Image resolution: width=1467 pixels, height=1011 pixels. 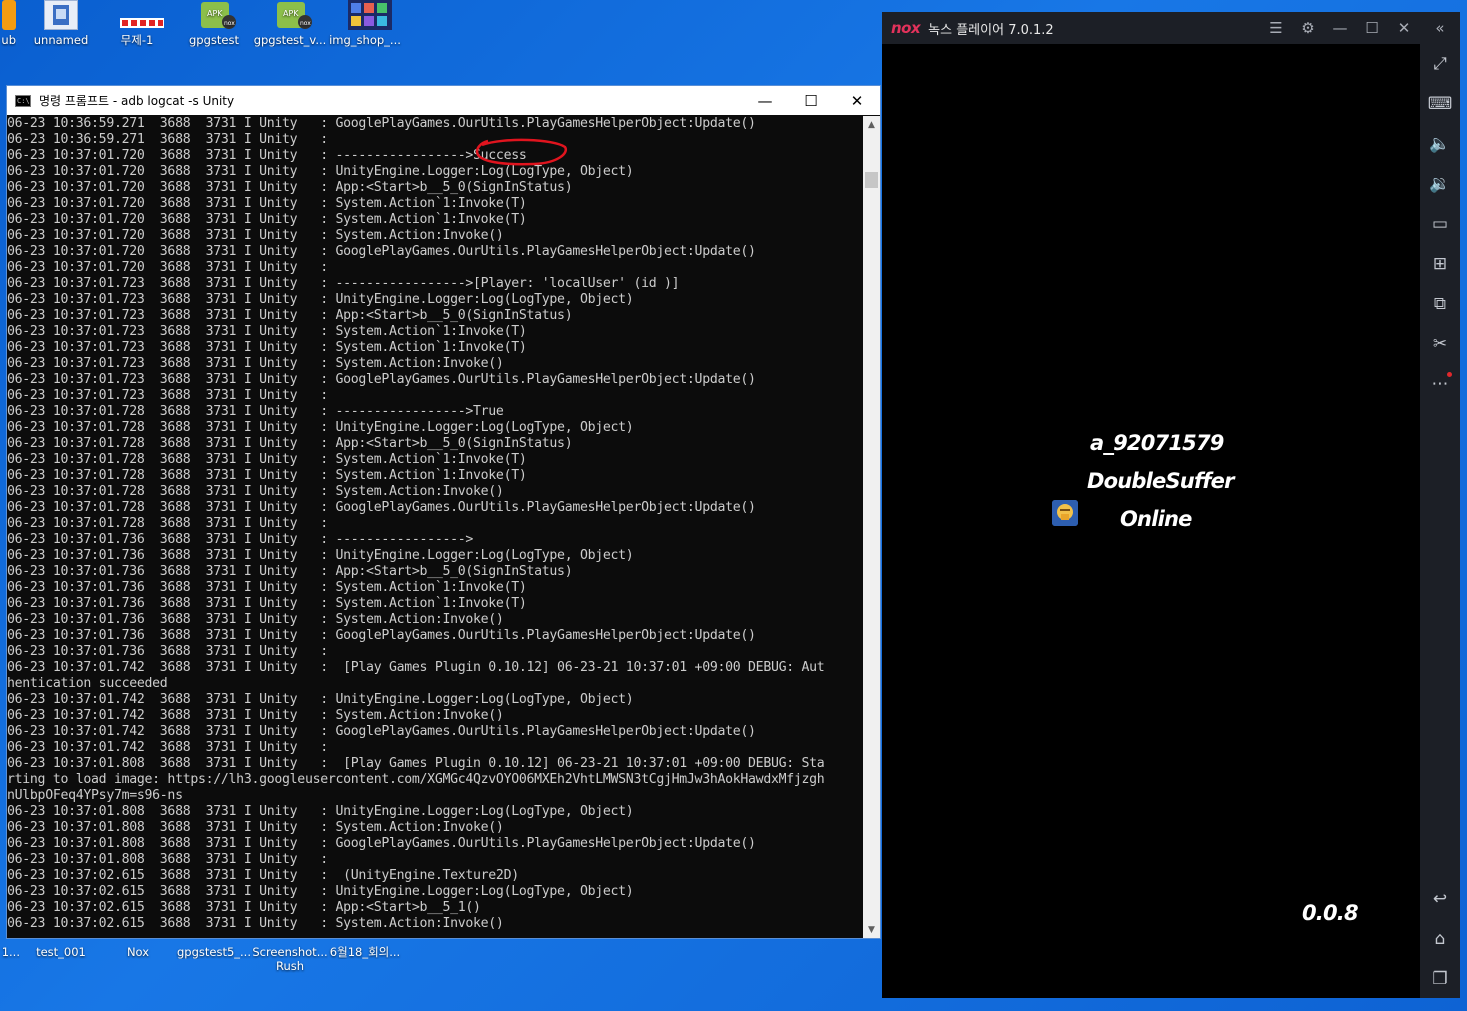 What do you see at coordinates (137, 40) in the screenshot?
I see `desktop-icon-label: 무제-1` at bounding box center [137, 40].